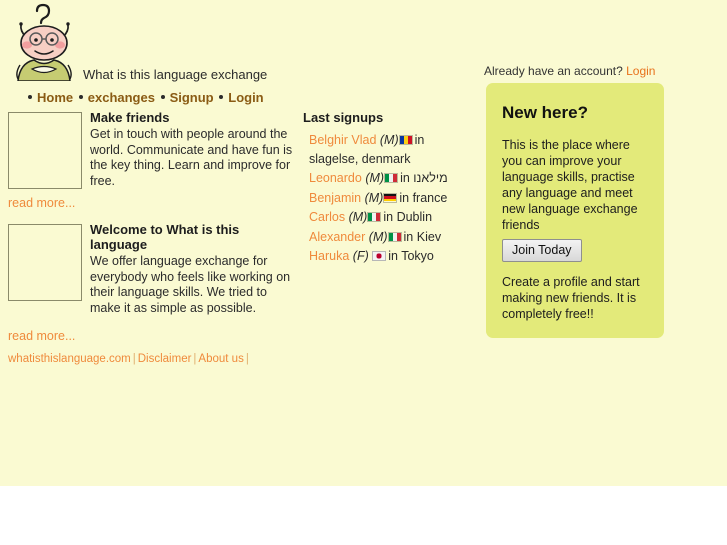  I want to click on signup-location: Kiev, so click(429, 236).